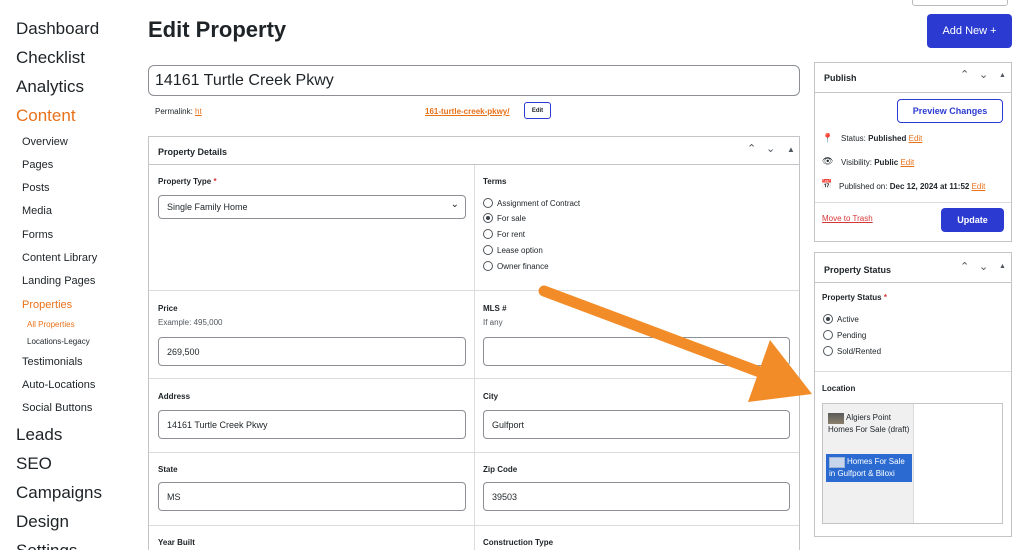  What do you see at coordinates (972, 220) in the screenshot?
I see `update-button: Update` at bounding box center [972, 220].